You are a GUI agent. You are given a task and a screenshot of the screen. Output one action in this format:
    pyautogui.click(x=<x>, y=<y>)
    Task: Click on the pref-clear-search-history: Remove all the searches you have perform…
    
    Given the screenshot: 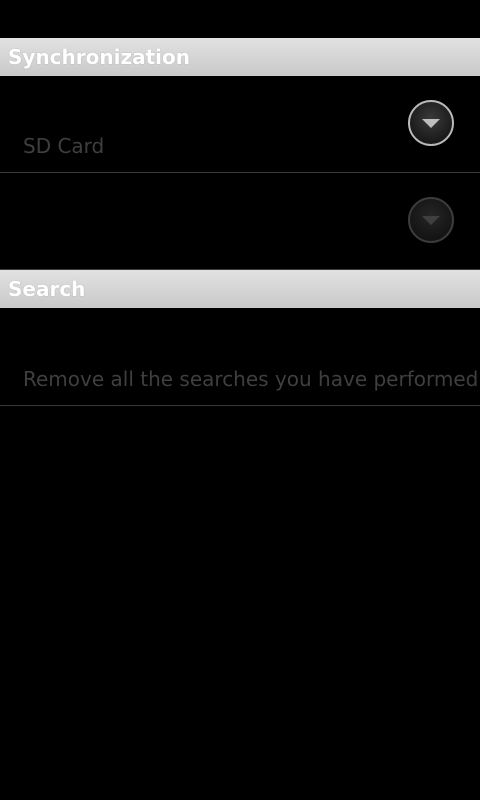 What is the action you would take?
    pyautogui.click(x=240, y=357)
    